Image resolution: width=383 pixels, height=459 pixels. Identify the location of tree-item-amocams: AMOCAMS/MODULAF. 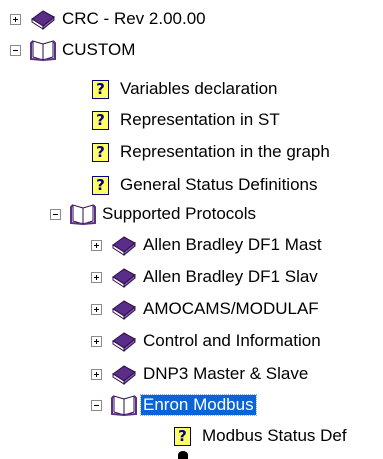
(206, 309).